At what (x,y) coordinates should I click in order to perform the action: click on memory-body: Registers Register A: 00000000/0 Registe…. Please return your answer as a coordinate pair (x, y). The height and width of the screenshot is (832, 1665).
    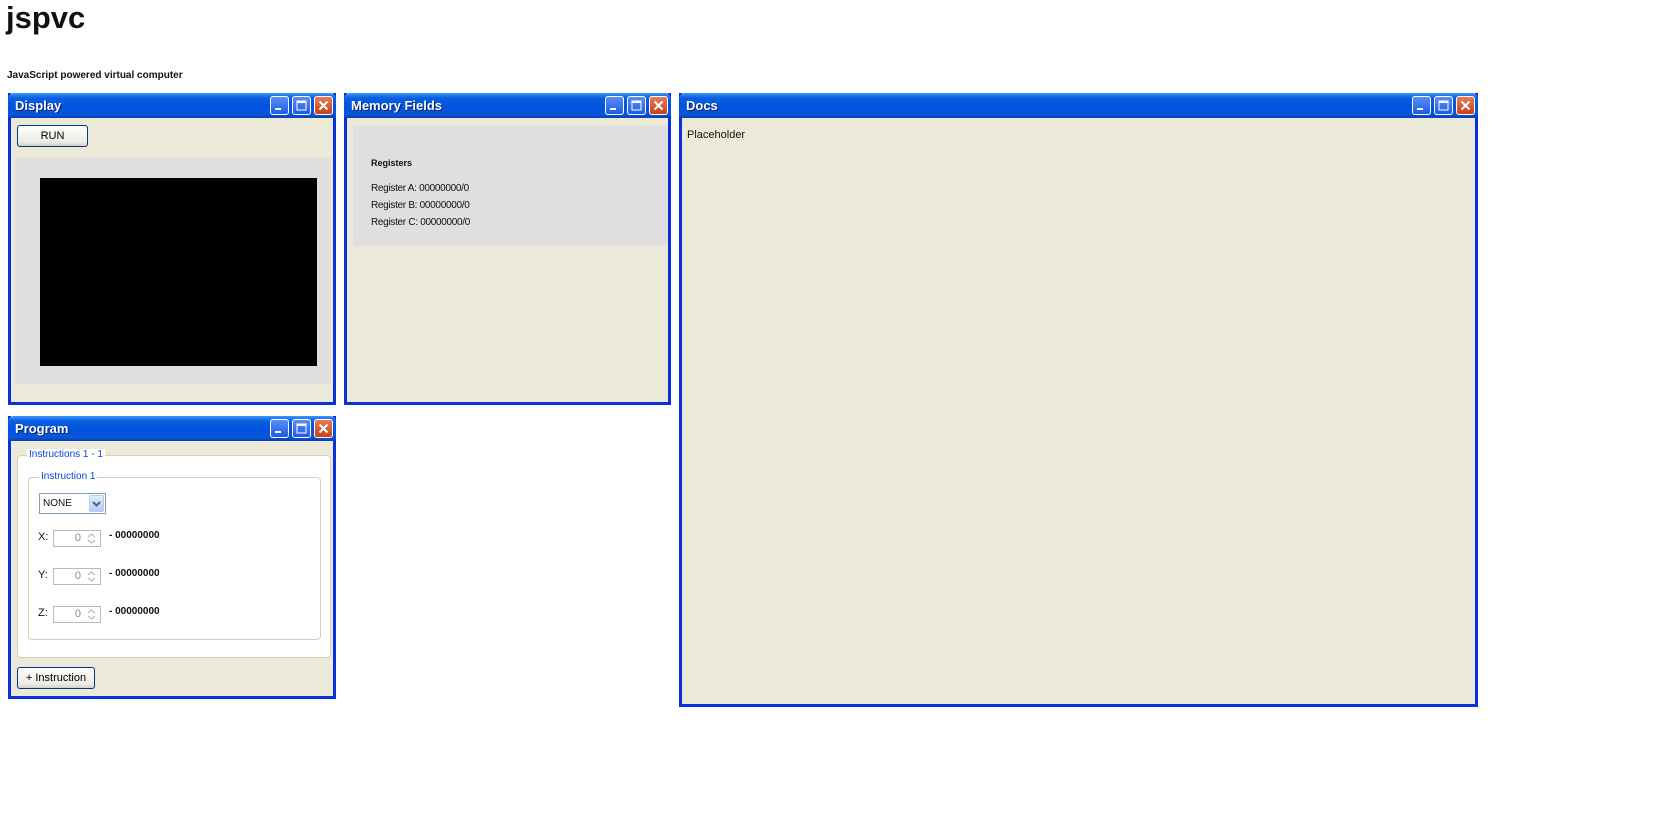
    Looking at the image, I should click on (507, 260).